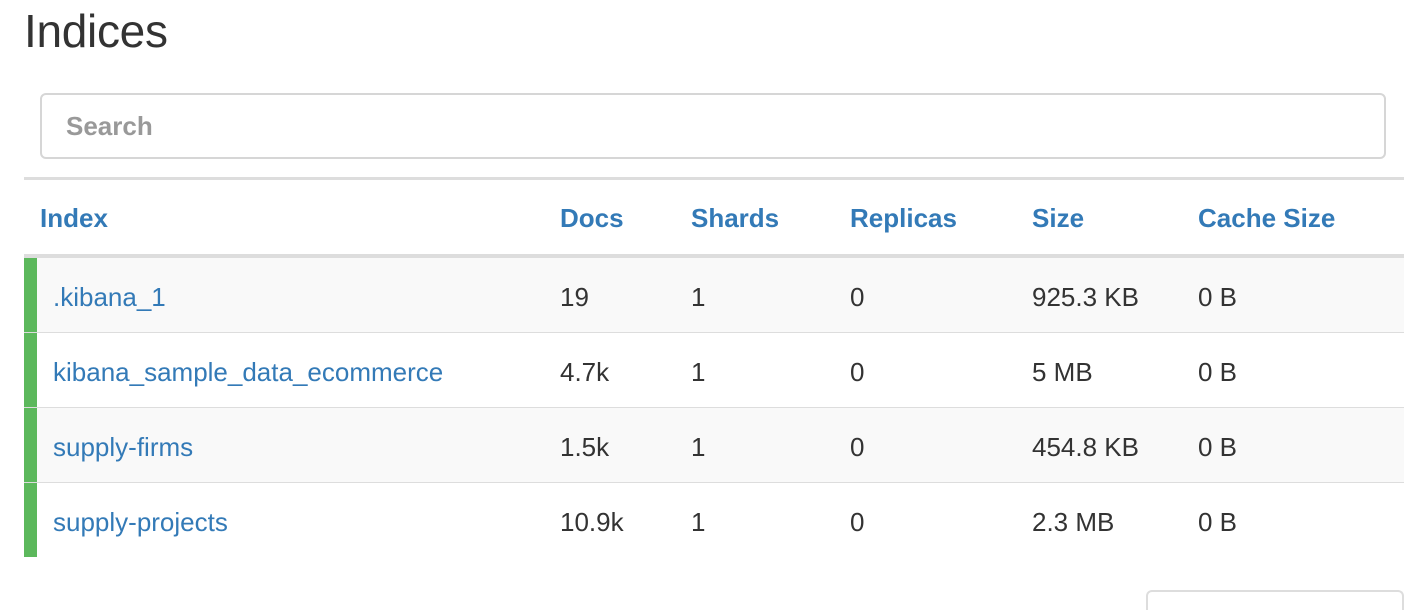 This screenshot has width=1414, height=610. I want to click on pagination-control, so click(1275, 600).